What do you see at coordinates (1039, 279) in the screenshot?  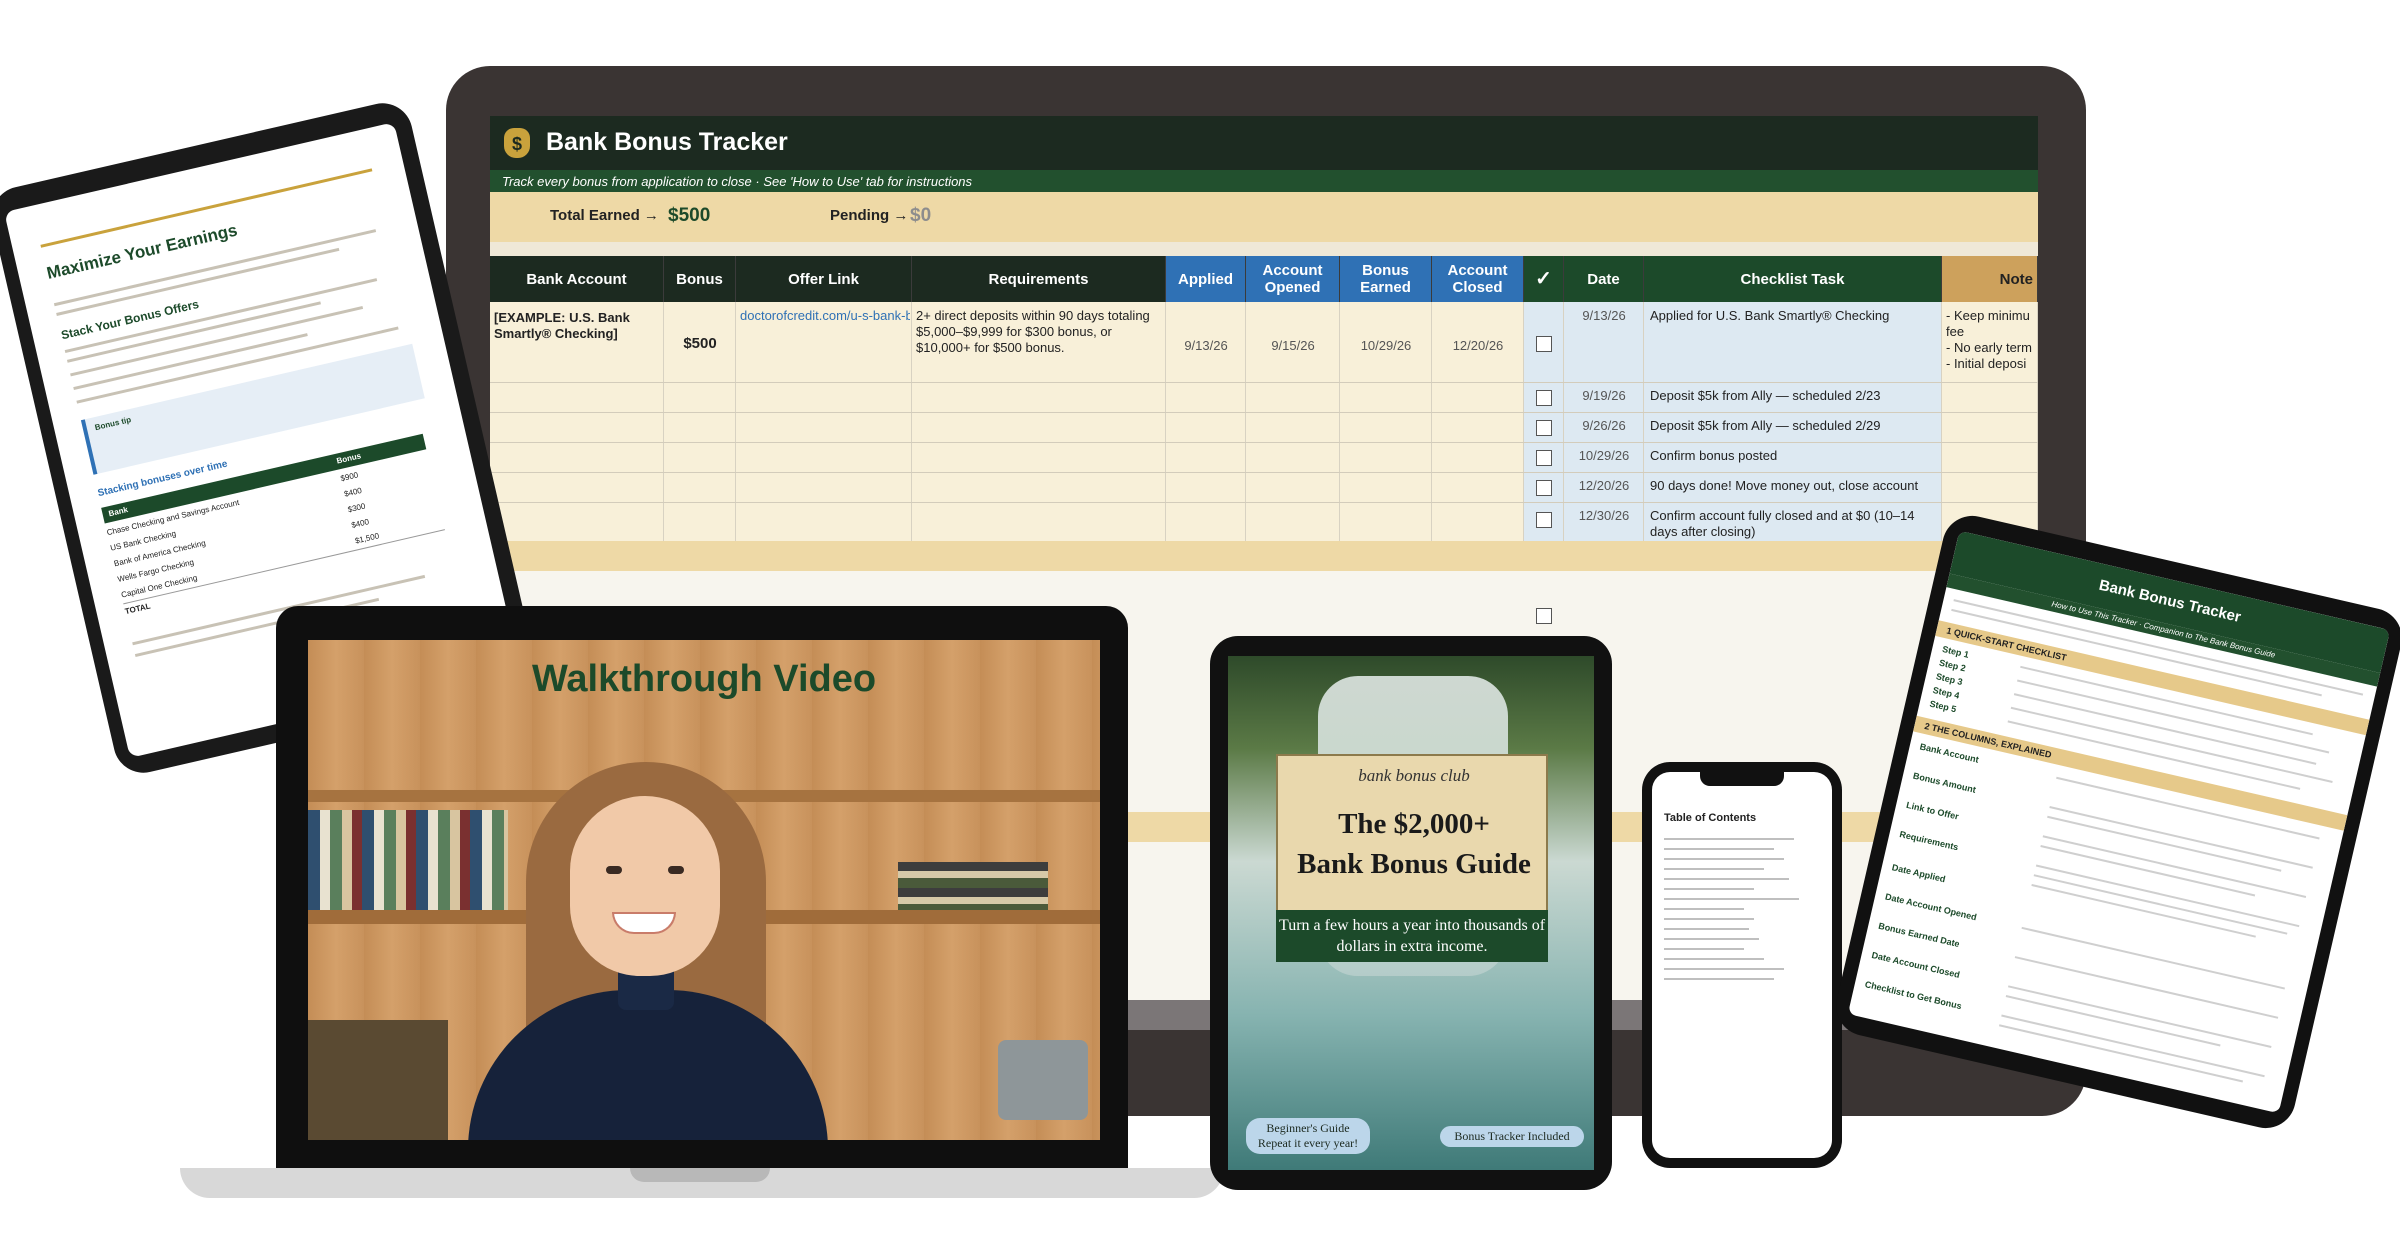 I see `col-header-requirements: Requirements` at bounding box center [1039, 279].